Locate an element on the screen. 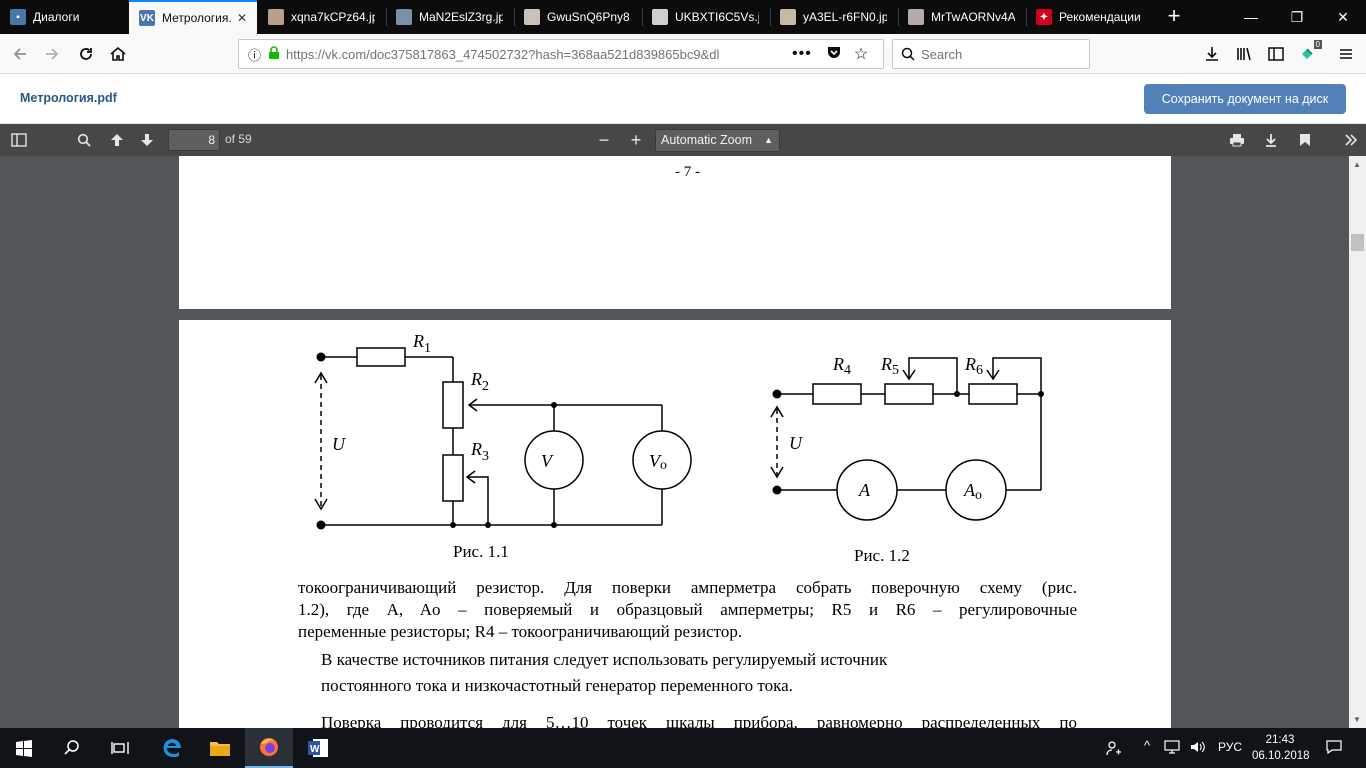  show-hidden-icons-icon: ^ is located at coordinates (1147, 745).